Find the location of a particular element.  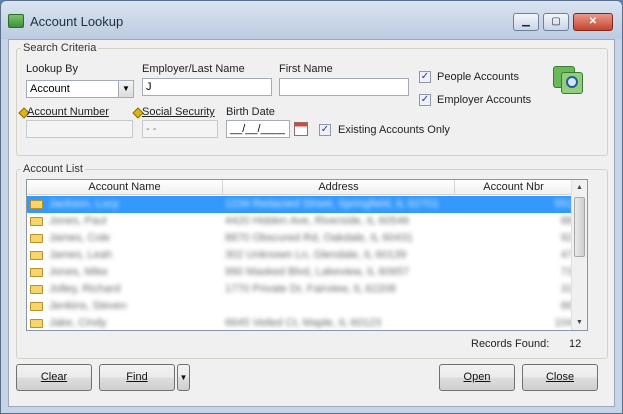

account-name-cell: Jones, Paul is located at coordinates (78, 221).